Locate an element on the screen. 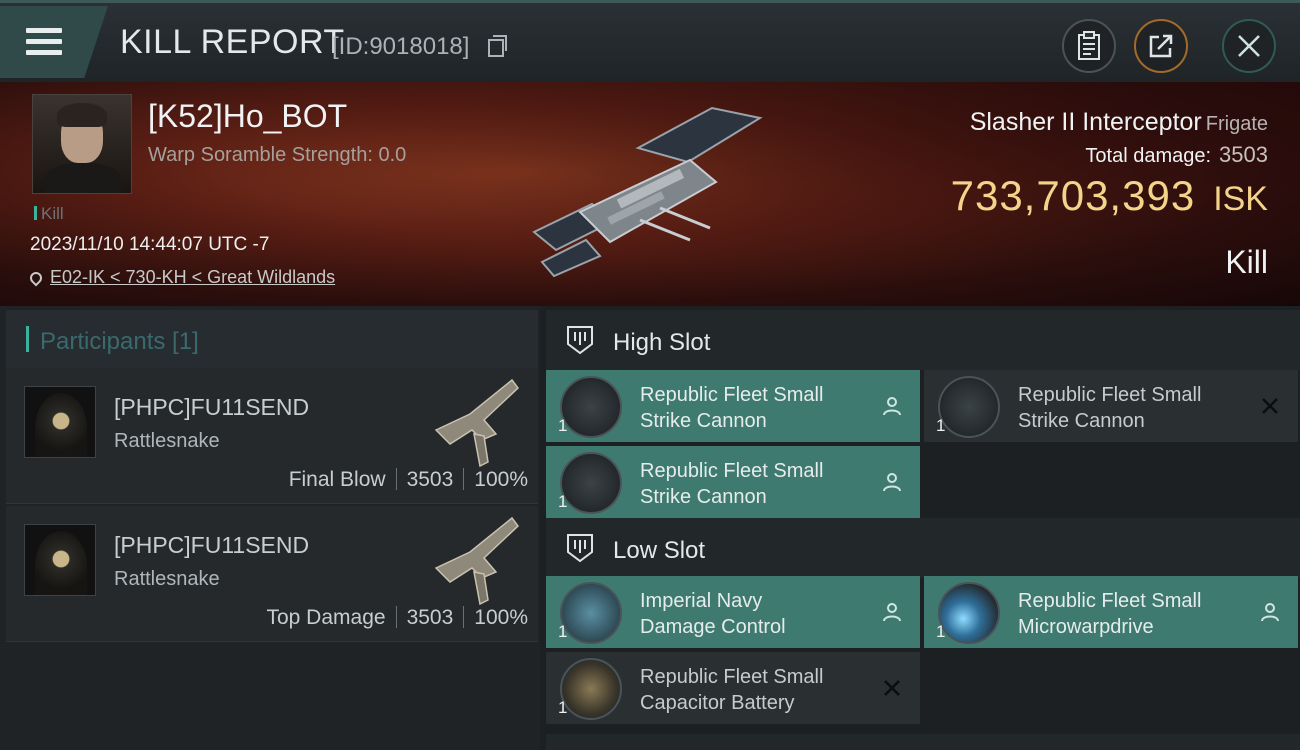  total-damage-label: Total damage: is located at coordinates (1148, 156).